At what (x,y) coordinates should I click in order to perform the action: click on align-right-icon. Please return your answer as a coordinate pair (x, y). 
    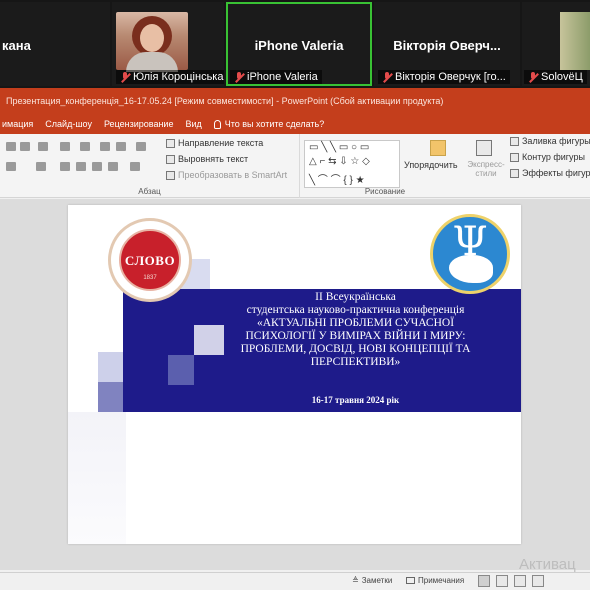
    Looking at the image, I should click on (97, 166).